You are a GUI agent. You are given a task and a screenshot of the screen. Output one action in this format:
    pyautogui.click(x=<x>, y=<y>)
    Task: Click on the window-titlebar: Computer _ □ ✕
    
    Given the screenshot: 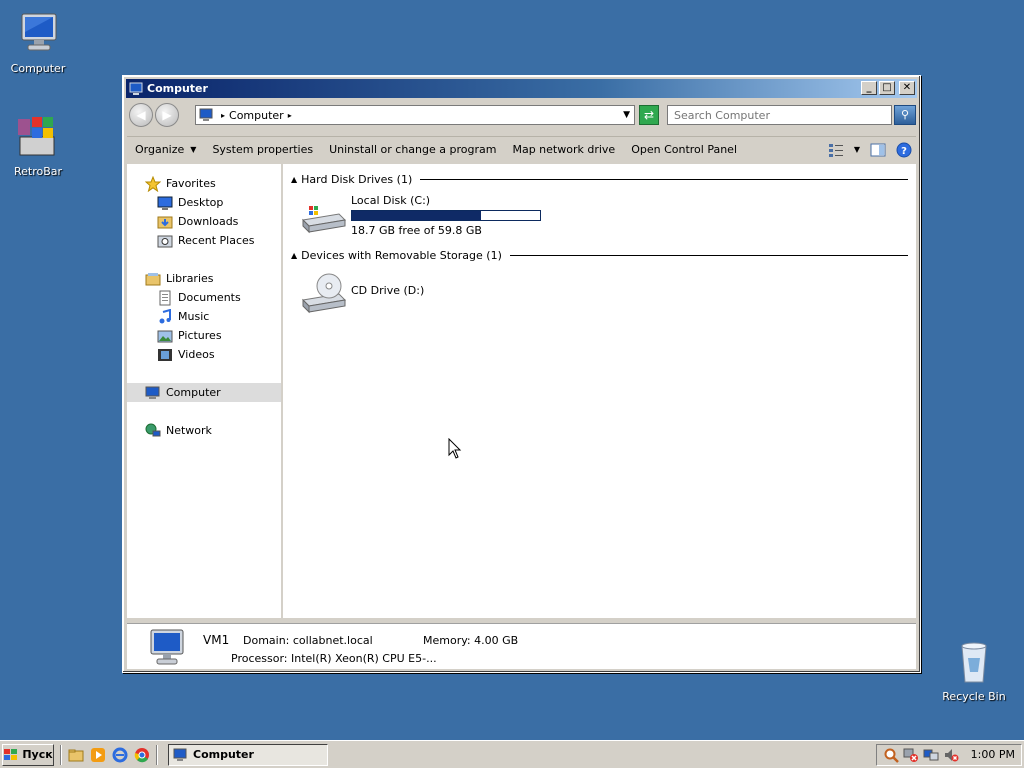 What is the action you would take?
    pyautogui.click(x=521, y=88)
    